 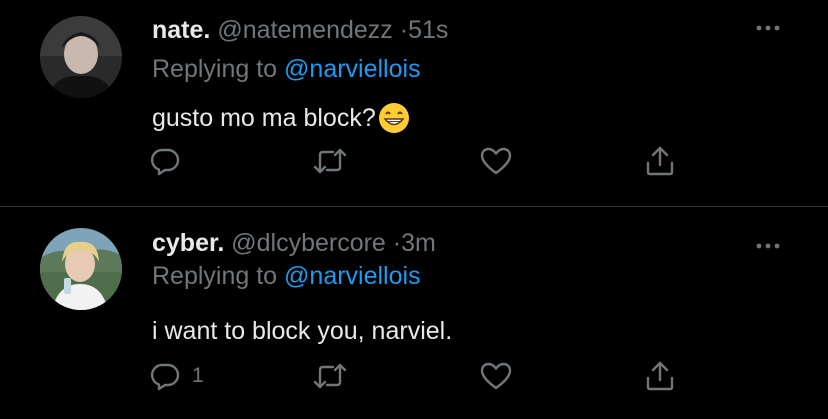 I want to click on reply-button, so click(x=171, y=161).